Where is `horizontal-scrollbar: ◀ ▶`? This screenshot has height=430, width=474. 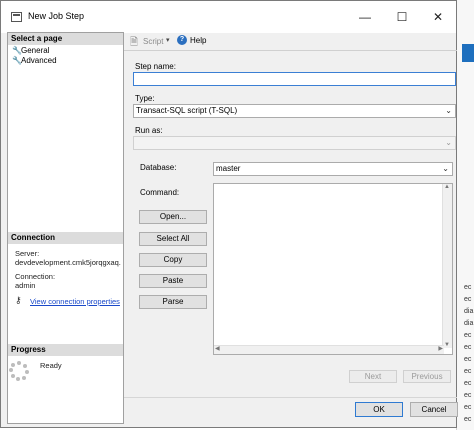
horizontal-scrollbar: ◀ ▶ is located at coordinates (329, 349).